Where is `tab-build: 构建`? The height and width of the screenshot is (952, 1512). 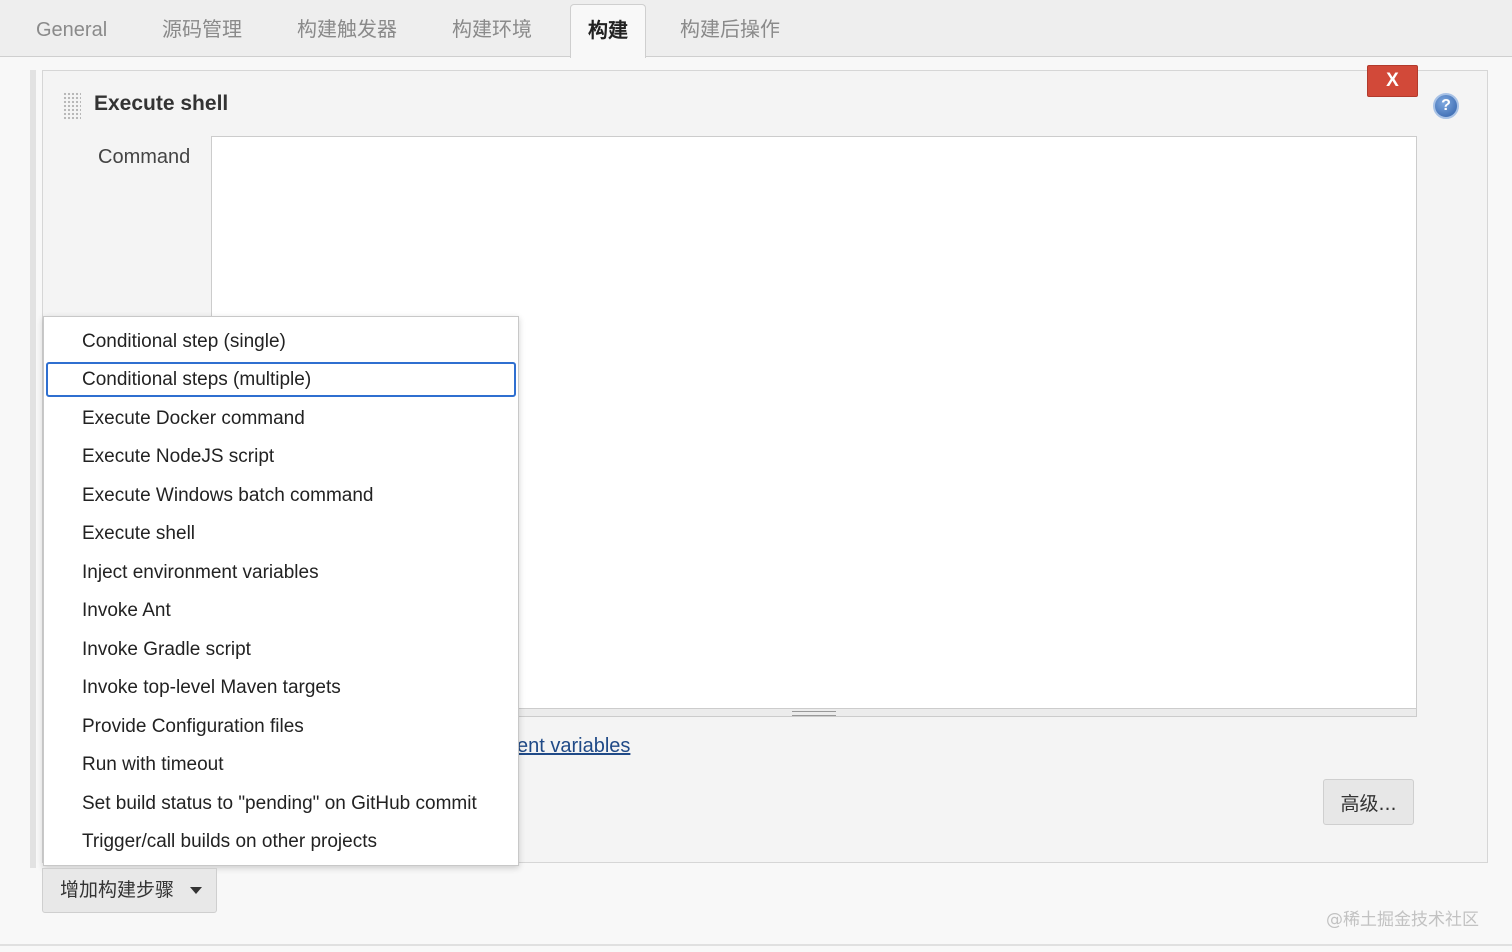 tab-build: 构建 is located at coordinates (608, 31).